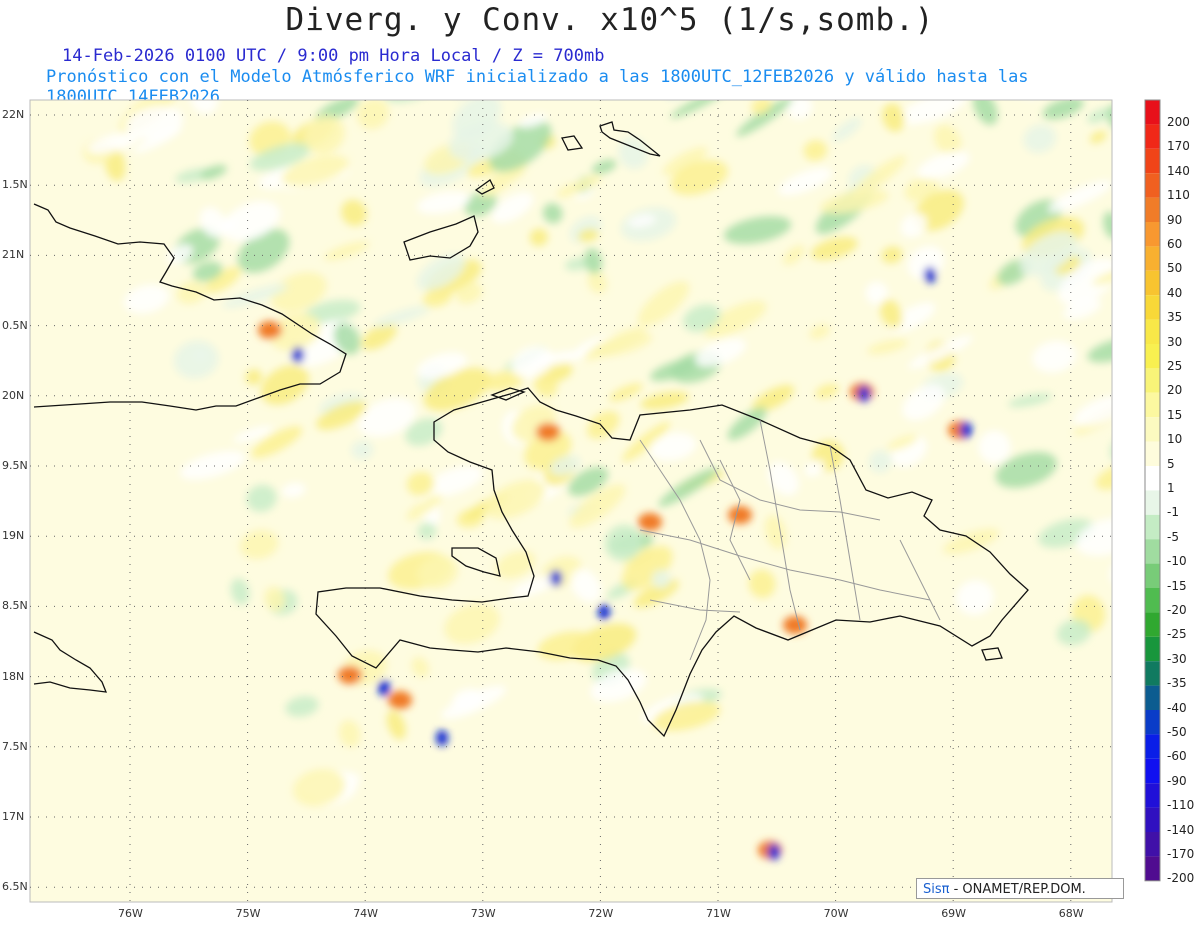 The width and height of the screenshot is (1200, 927). I want to click on colorbar-label: 40, so click(1175, 292).